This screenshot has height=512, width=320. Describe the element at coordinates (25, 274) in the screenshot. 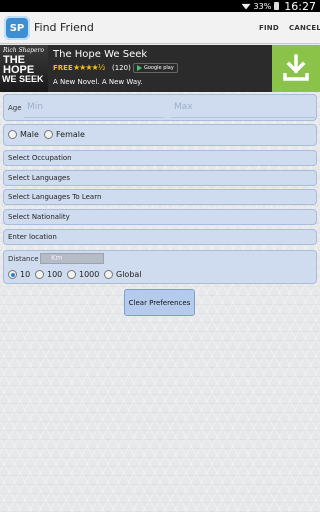

I see `distance-10-label: 10` at that location.